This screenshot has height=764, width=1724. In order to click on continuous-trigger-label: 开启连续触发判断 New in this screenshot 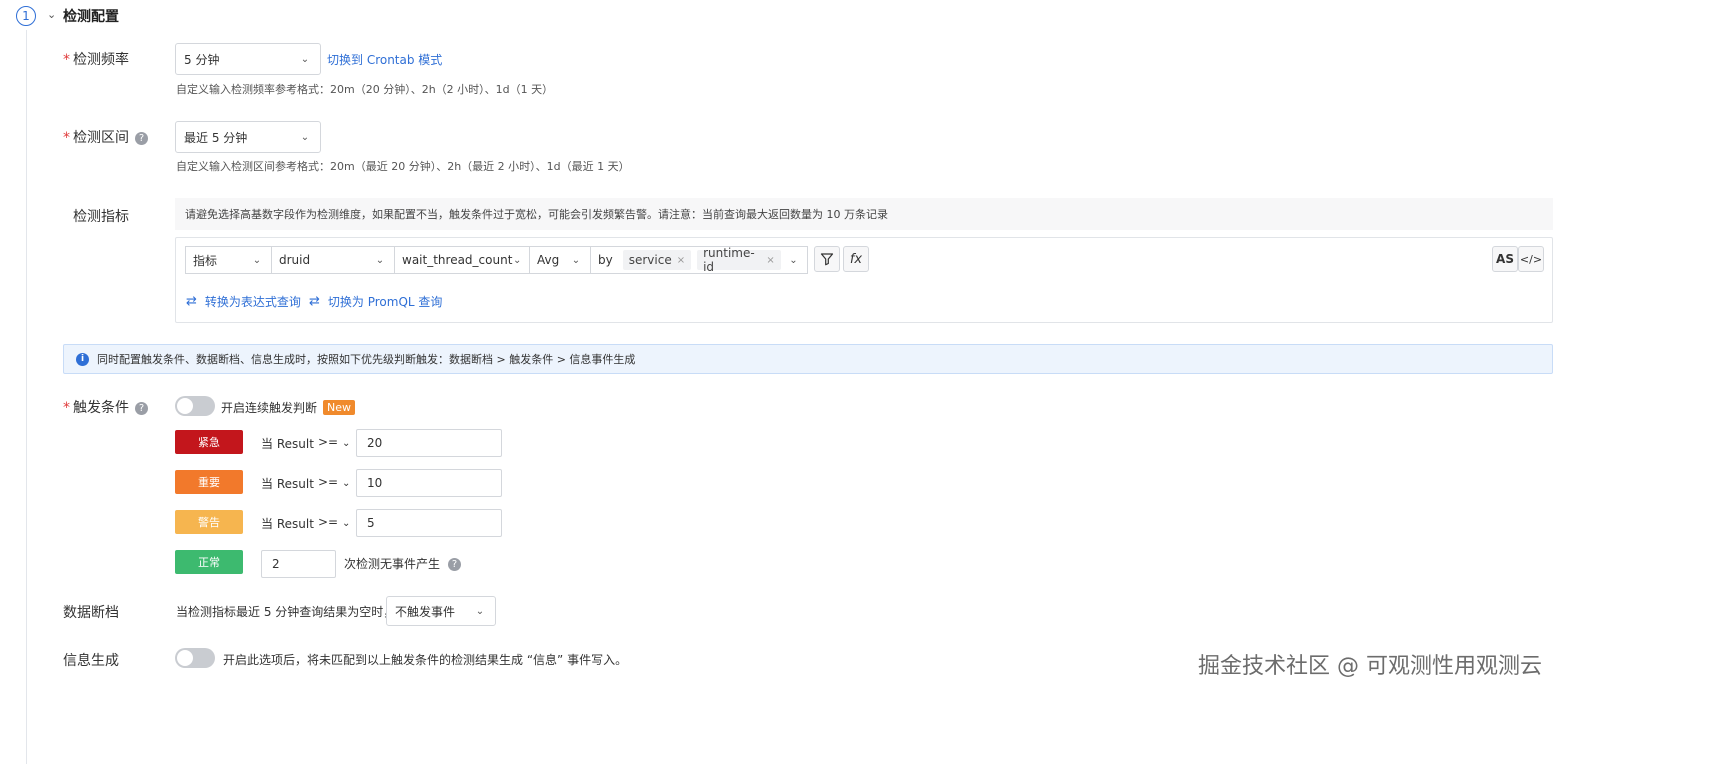, I will do `click(288, 407)`.